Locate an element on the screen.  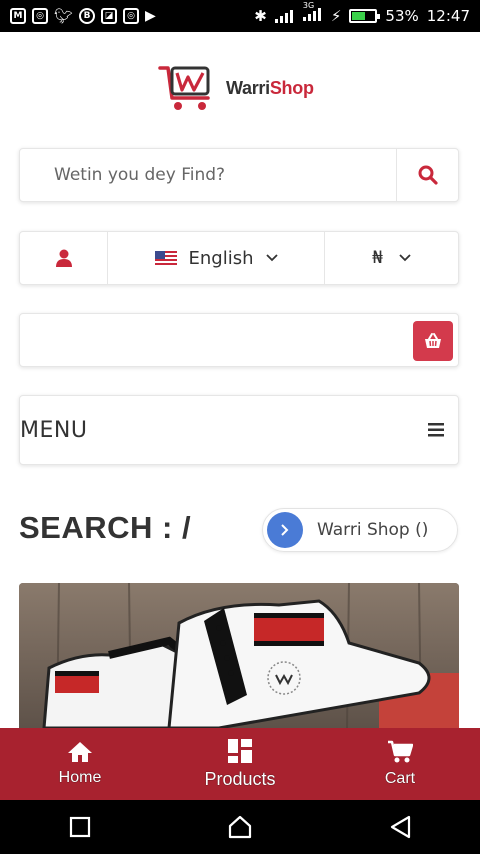
signal-3g-icon: 3G is located at coordinates (312, 13).